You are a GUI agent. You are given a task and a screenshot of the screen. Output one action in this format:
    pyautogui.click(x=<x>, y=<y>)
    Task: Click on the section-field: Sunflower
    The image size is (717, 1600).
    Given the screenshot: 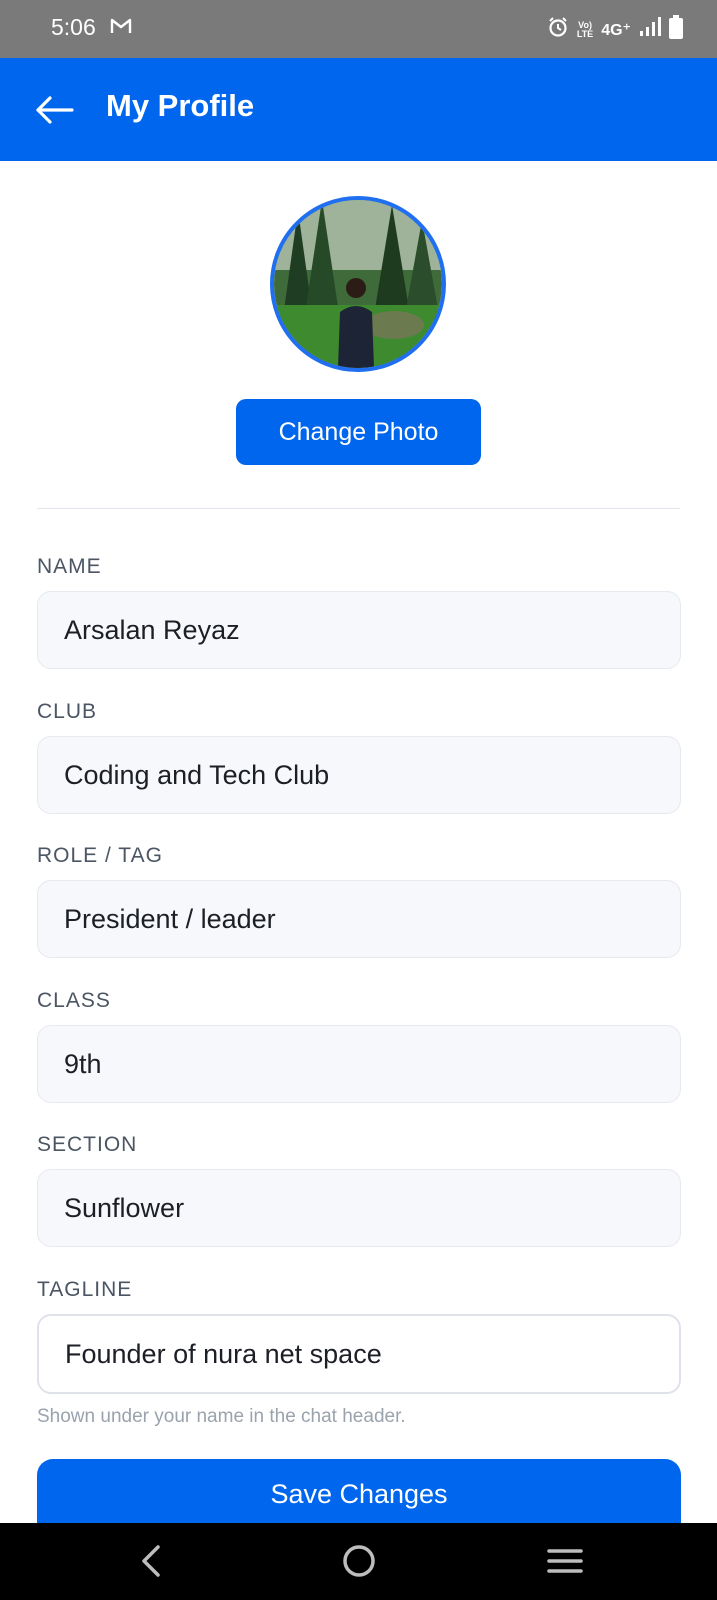 What is the action you would take?
    pyautogui.click(x=359, y=1208)
    